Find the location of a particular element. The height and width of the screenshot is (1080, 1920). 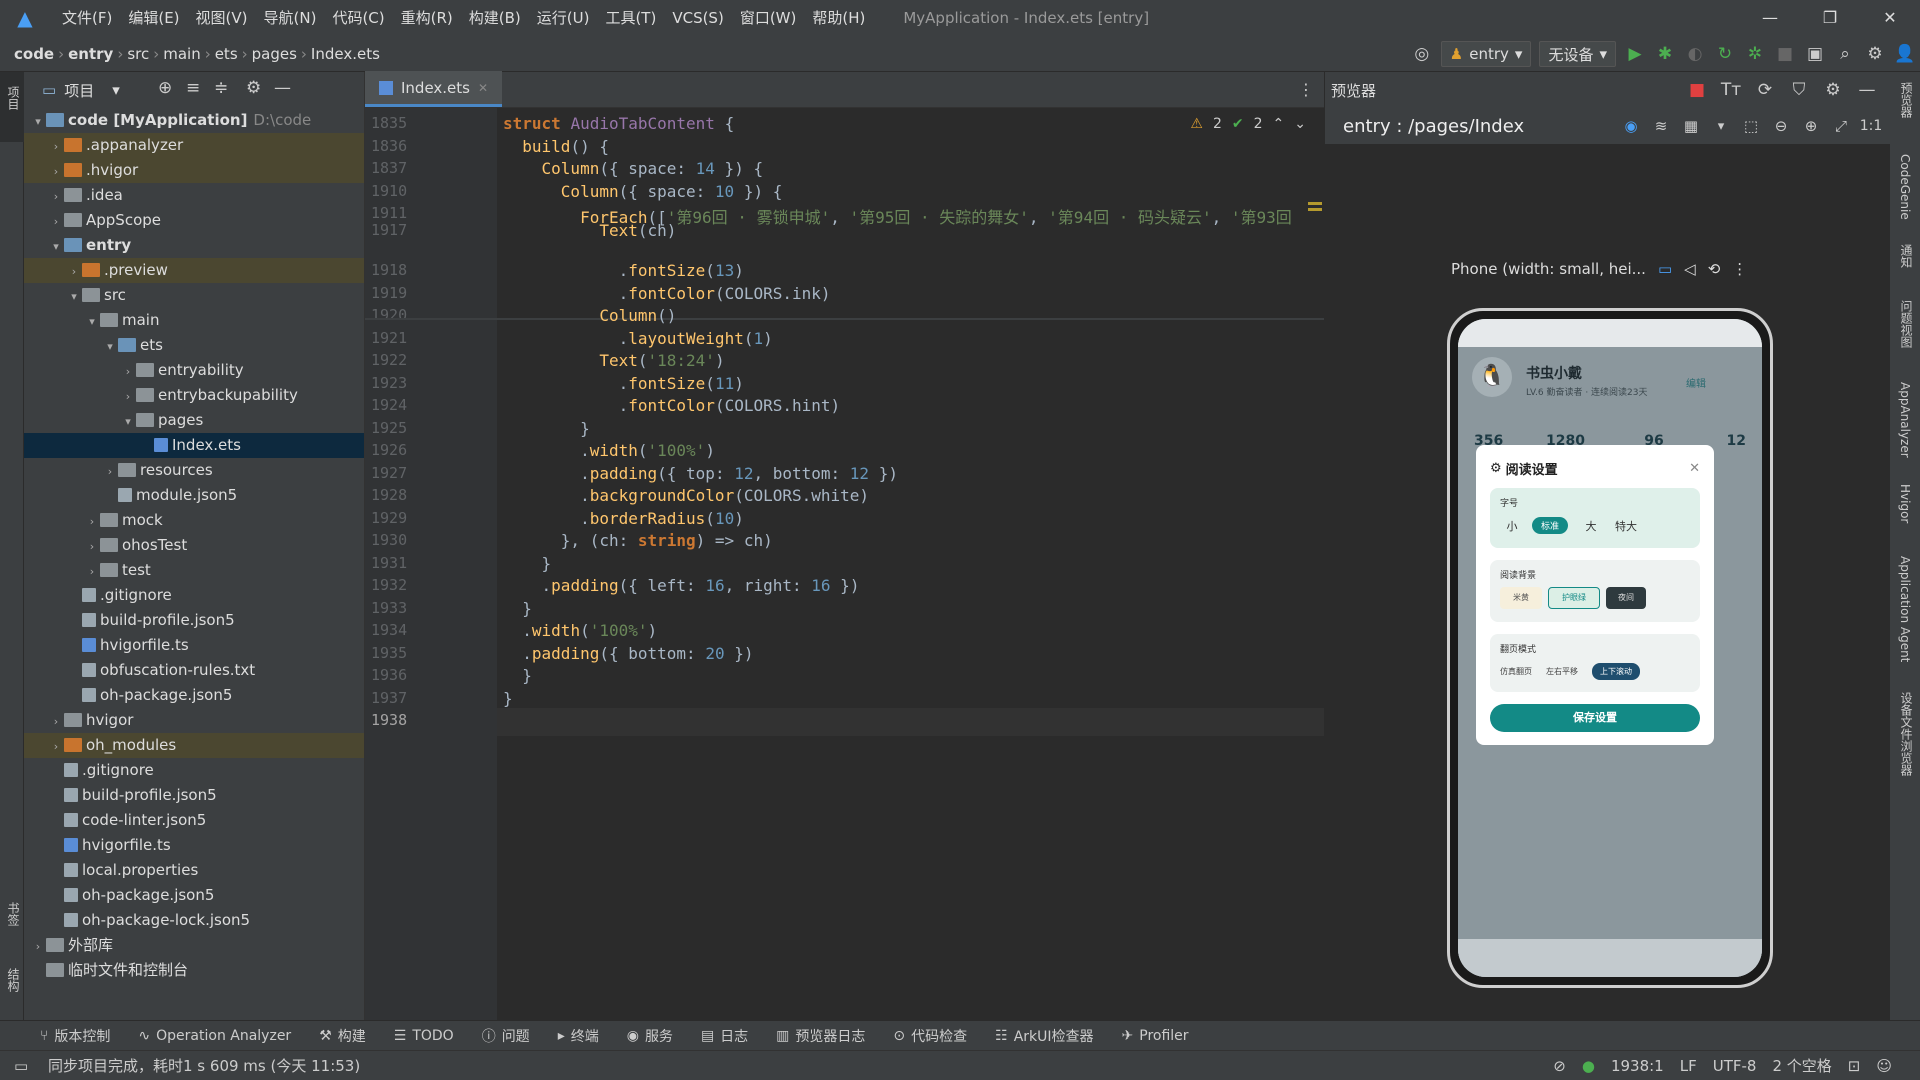

tree-row: › .appanalyzer is located at coordinates (194, 145).